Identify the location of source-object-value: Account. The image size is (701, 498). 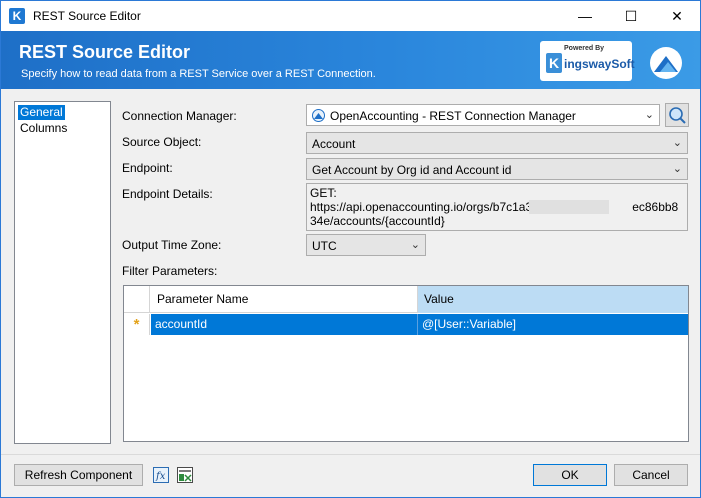
(334, 144).